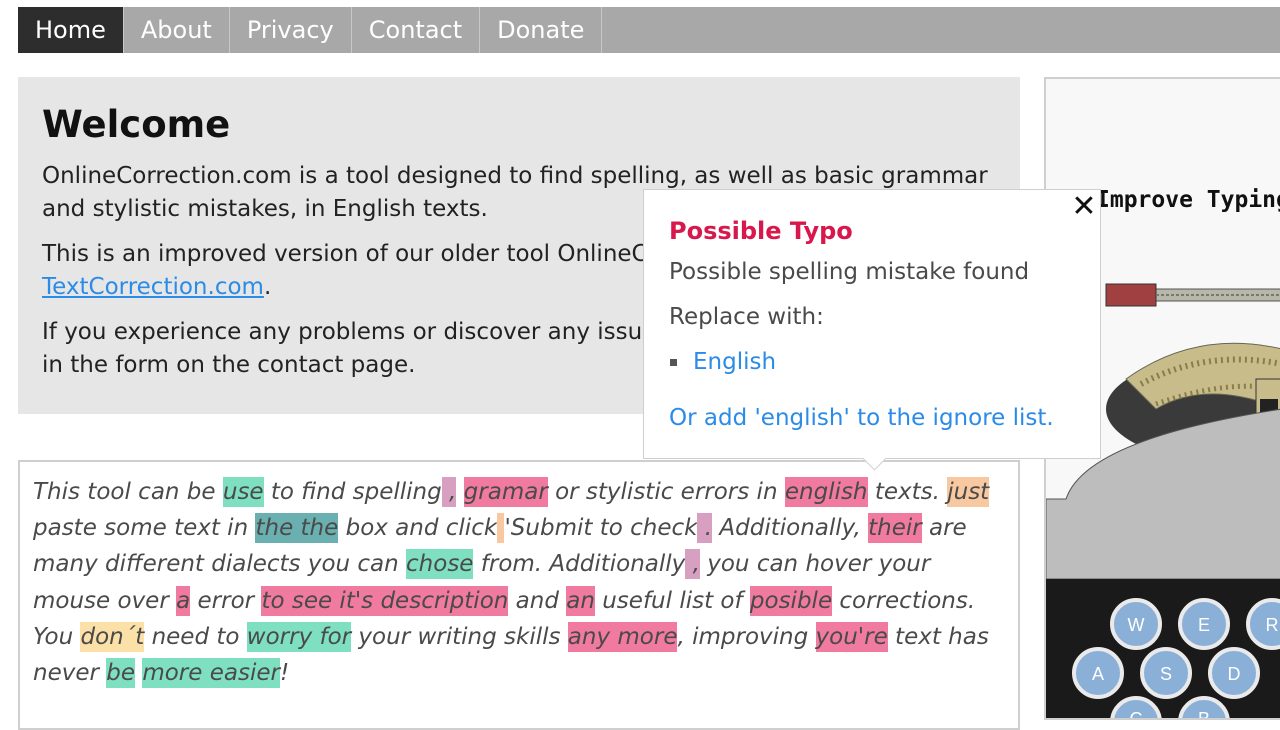 The image size is (1280, 730). I want to click on close-icon: ✕, so click(1084, 207).